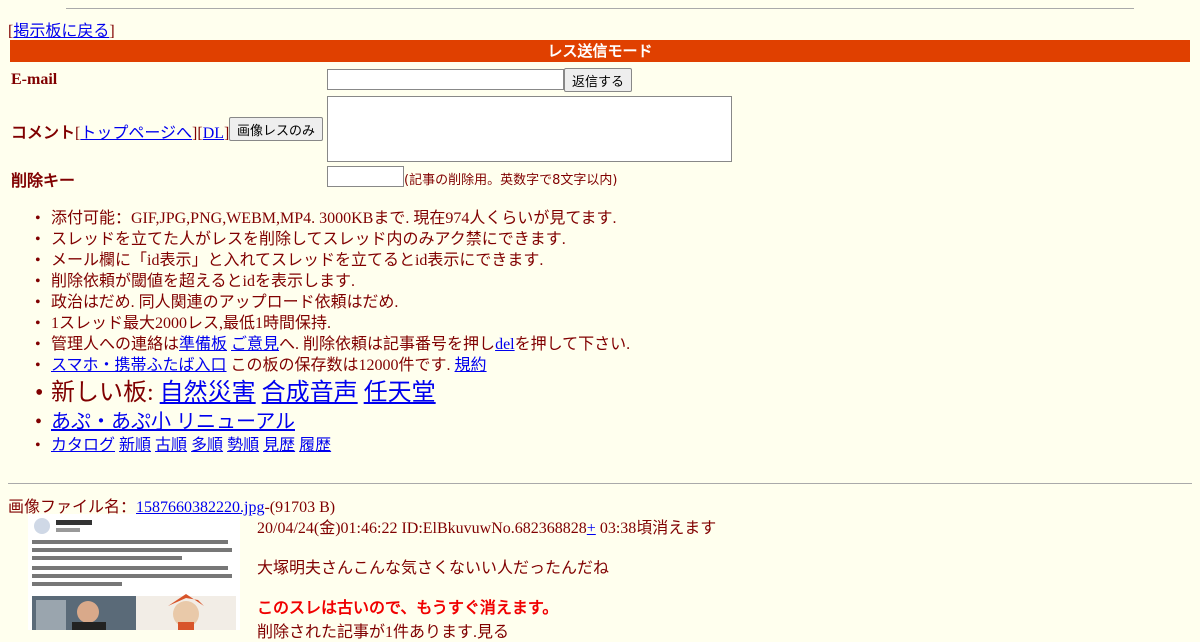 This screenshot has width=1200, height=642. Describe the element at coordinates (511, 180) in the screenshot. I see `delete-key-hint: (記事の削除用。英数字で8文字以内)` at that location.